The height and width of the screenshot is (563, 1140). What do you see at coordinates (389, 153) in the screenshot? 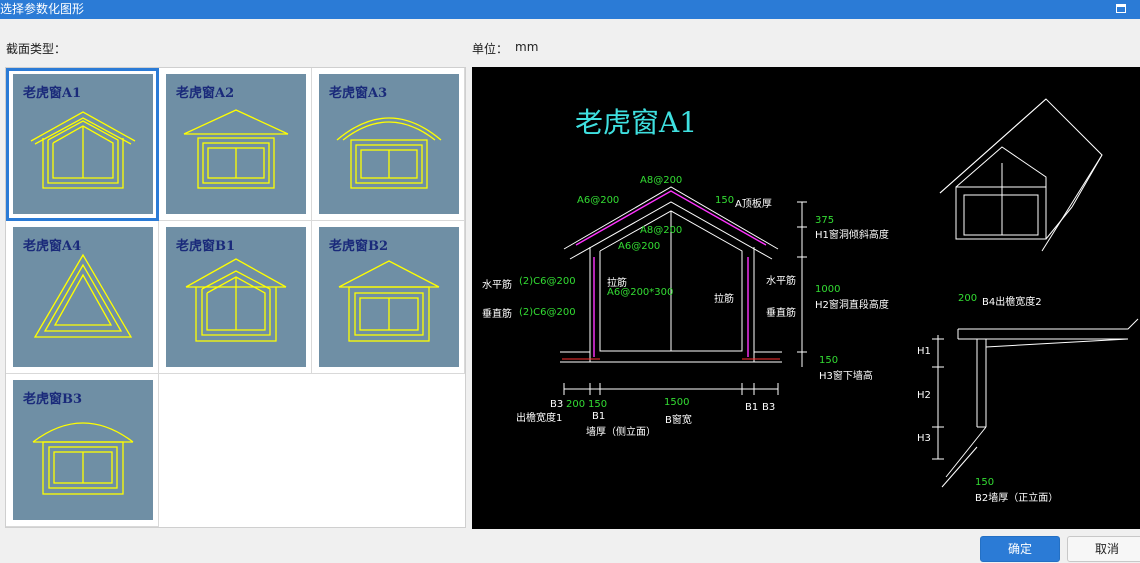
I see `dormer-a3-icon` at bounding box center [389, 153].